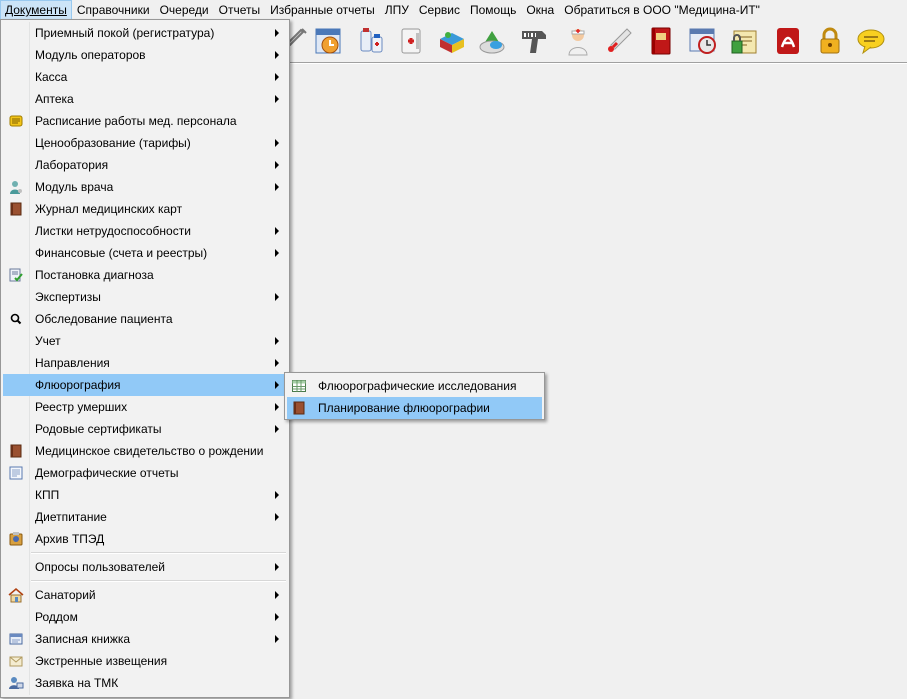  What do you see at coordinates (492, 41) in the screenshot?
I see `capsules-icon` at bounding box center [492, 41].